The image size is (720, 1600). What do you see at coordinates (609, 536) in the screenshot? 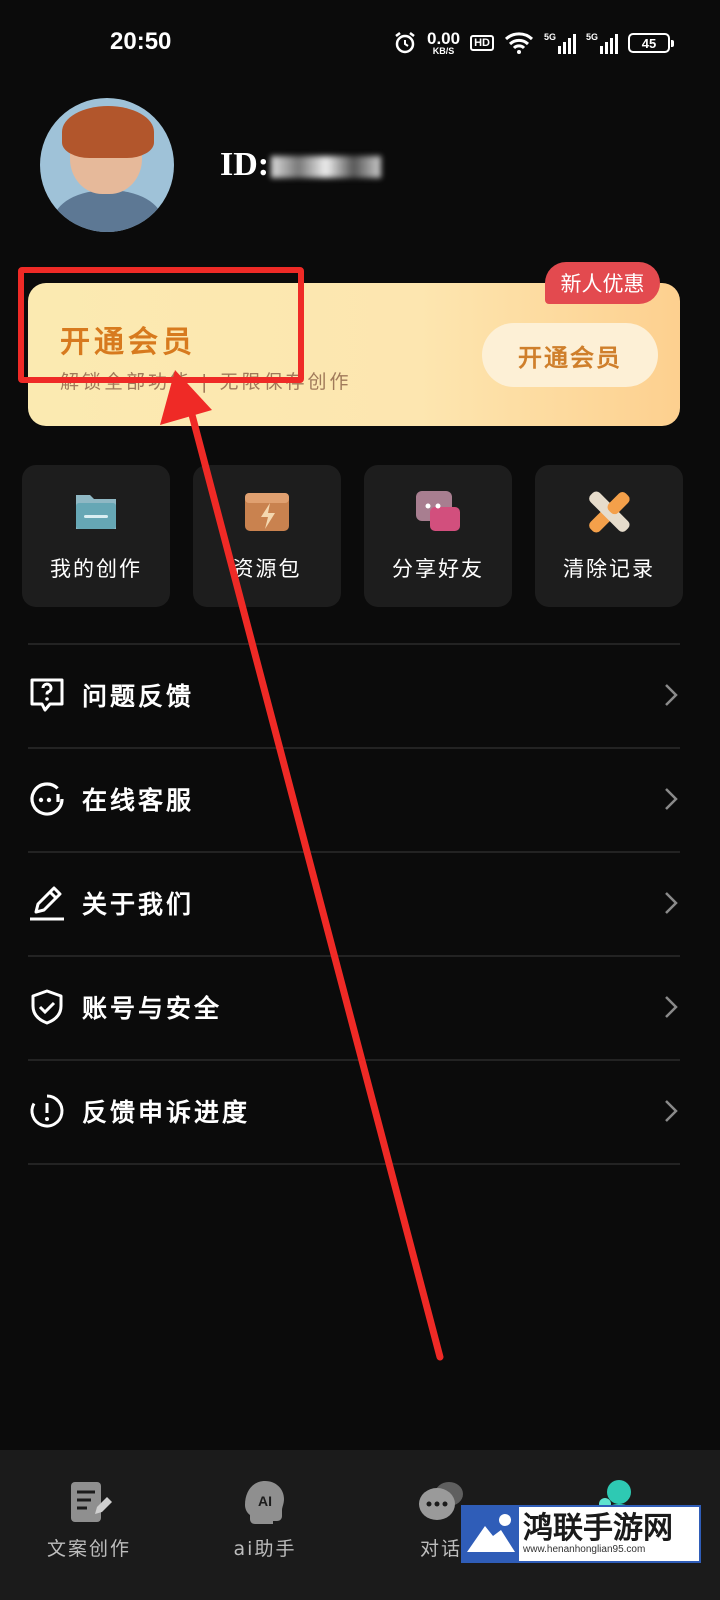
I see `quick-action-clear-history: 清除记录` at bounding box center [609, 536].